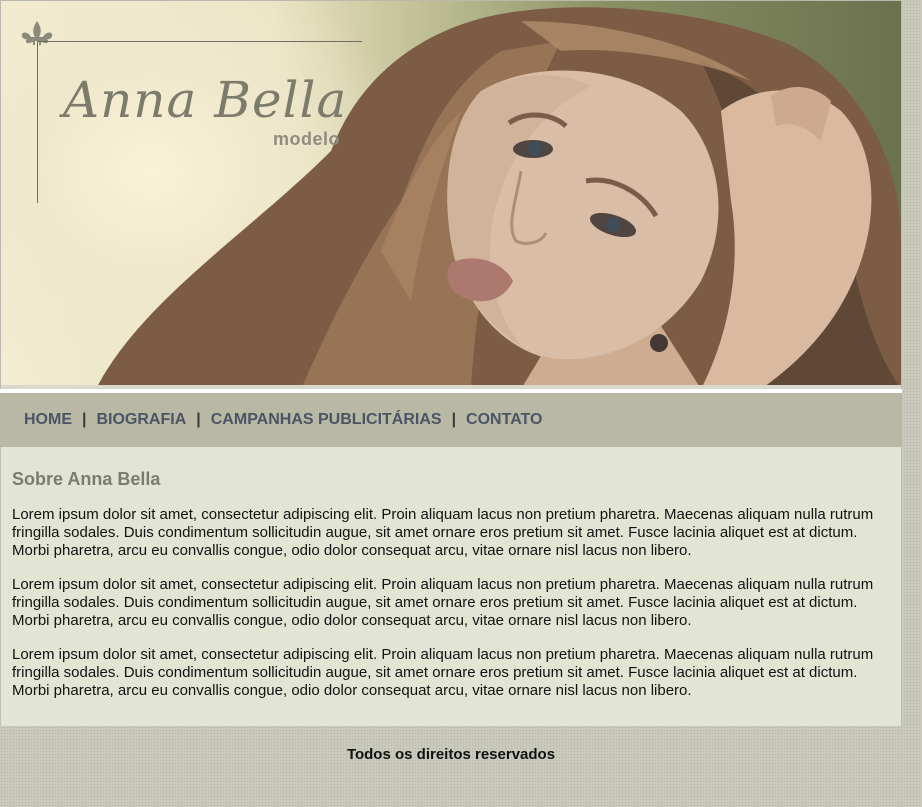 This screenshot has height=807, width=922. What do you see at coordinates (307, 139) in the screenshot?
I see `logo-subtitle: modelo` at bounding box center [307, 139].